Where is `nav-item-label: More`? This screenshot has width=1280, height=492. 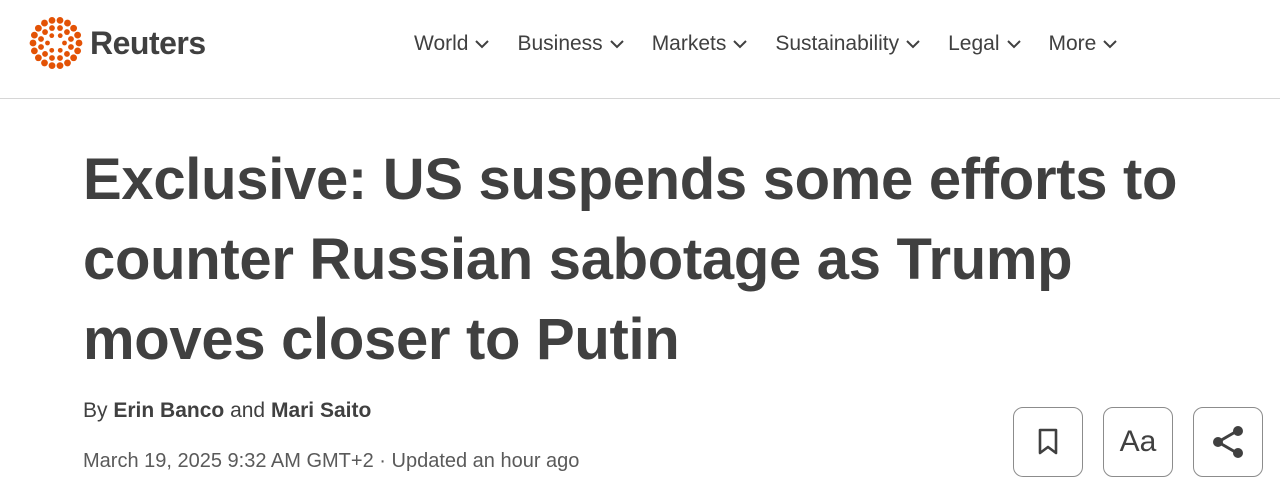 nav-item-label: More is located at coordinates (1072, 43).